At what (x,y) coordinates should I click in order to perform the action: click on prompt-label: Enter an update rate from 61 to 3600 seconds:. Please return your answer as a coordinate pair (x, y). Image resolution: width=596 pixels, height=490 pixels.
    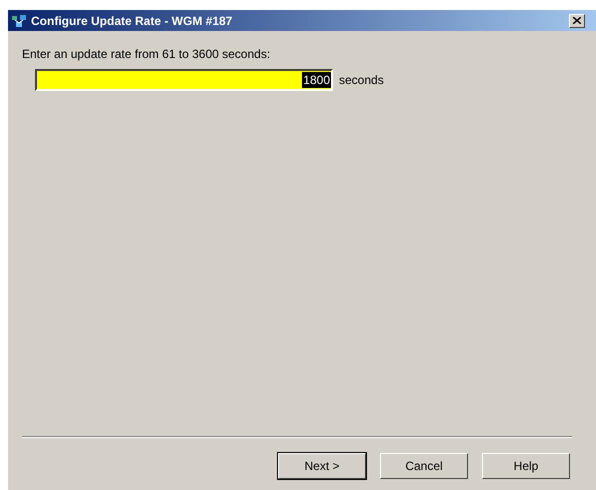
    Looking at the image, I should click on (147, 54).